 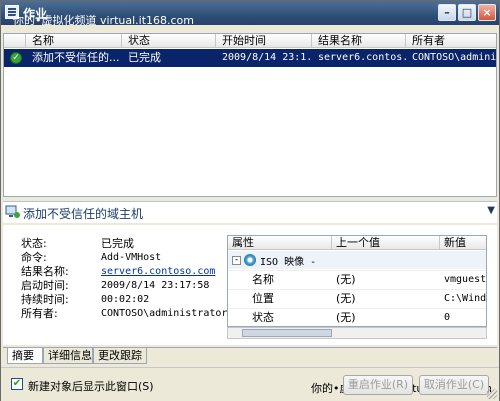 What do you see at coordinates (83, 214) in the screenshot?
I see `details-title: 添加不受信任的域主机` at bounding box center [83, 214].